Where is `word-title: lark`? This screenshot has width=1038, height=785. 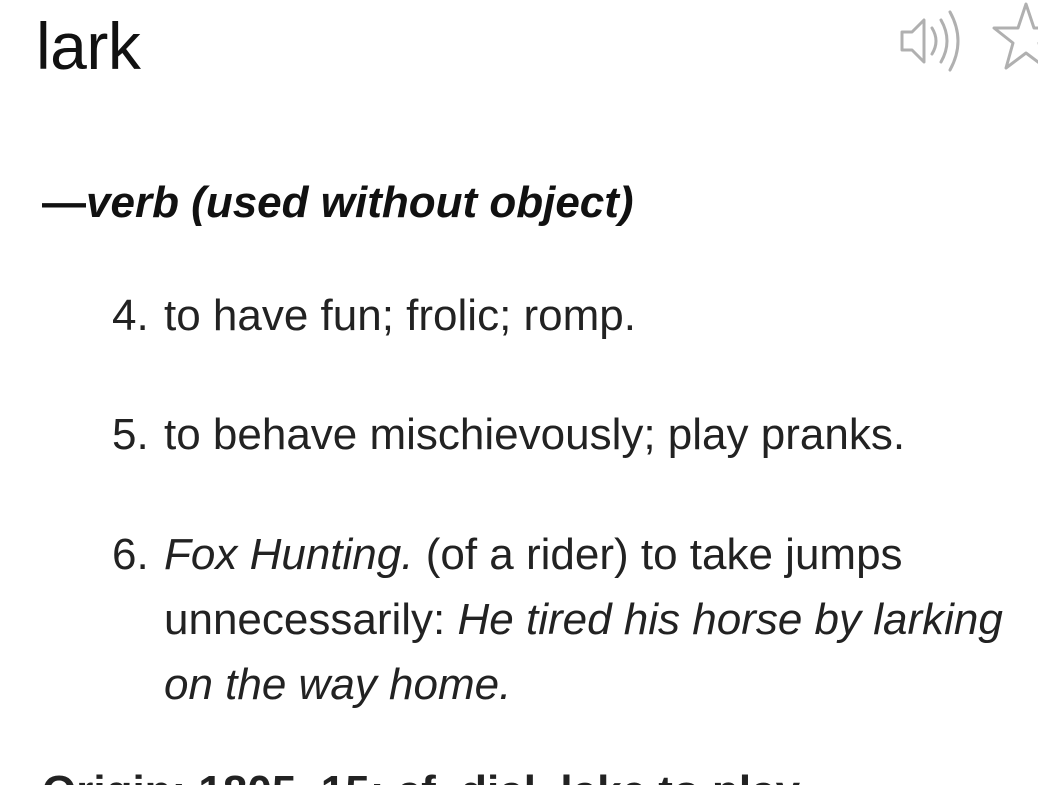 word-title: lark is located at coordinates (88, 46).